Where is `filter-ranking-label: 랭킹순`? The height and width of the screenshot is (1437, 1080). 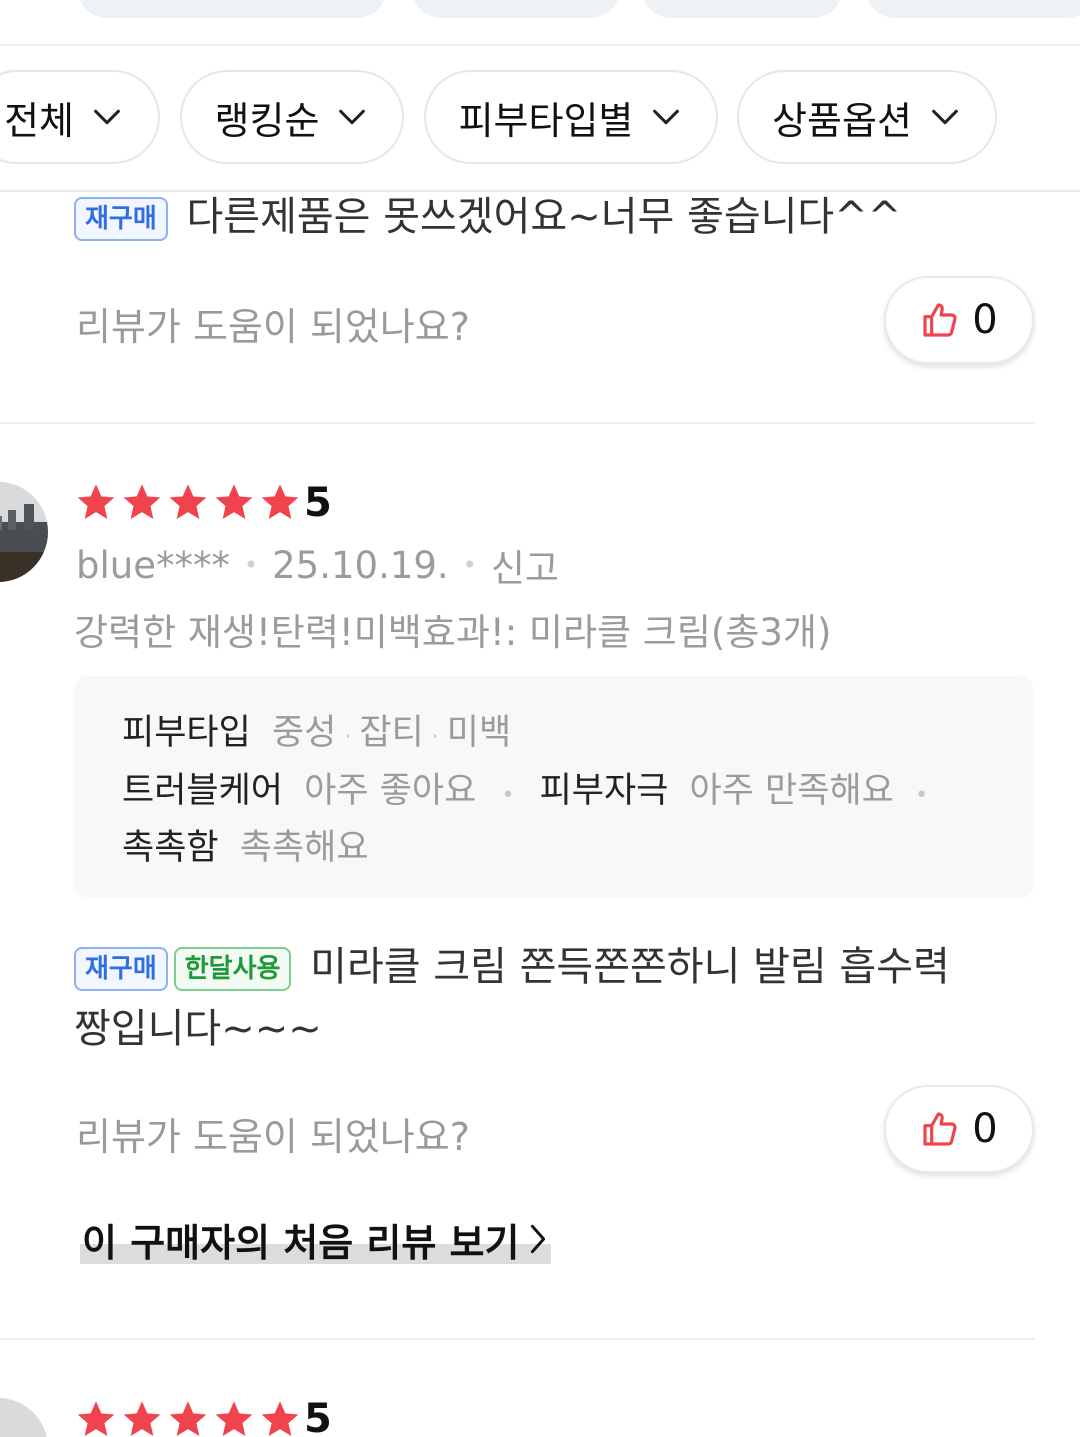 filter-ranking-label: 랭킹순 is located at coordinates (267, 120).